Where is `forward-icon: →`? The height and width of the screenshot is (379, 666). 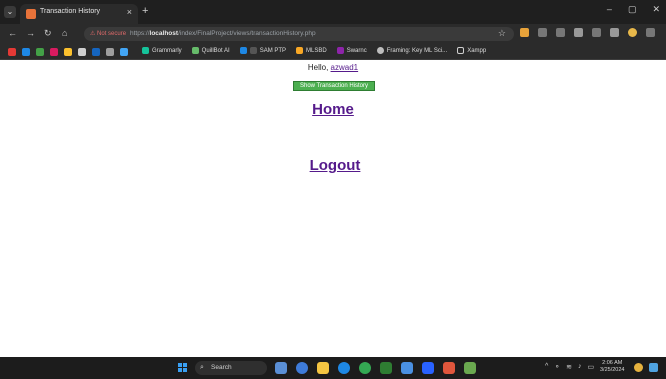
forward-icon: → is located at coordinates (30, 33).